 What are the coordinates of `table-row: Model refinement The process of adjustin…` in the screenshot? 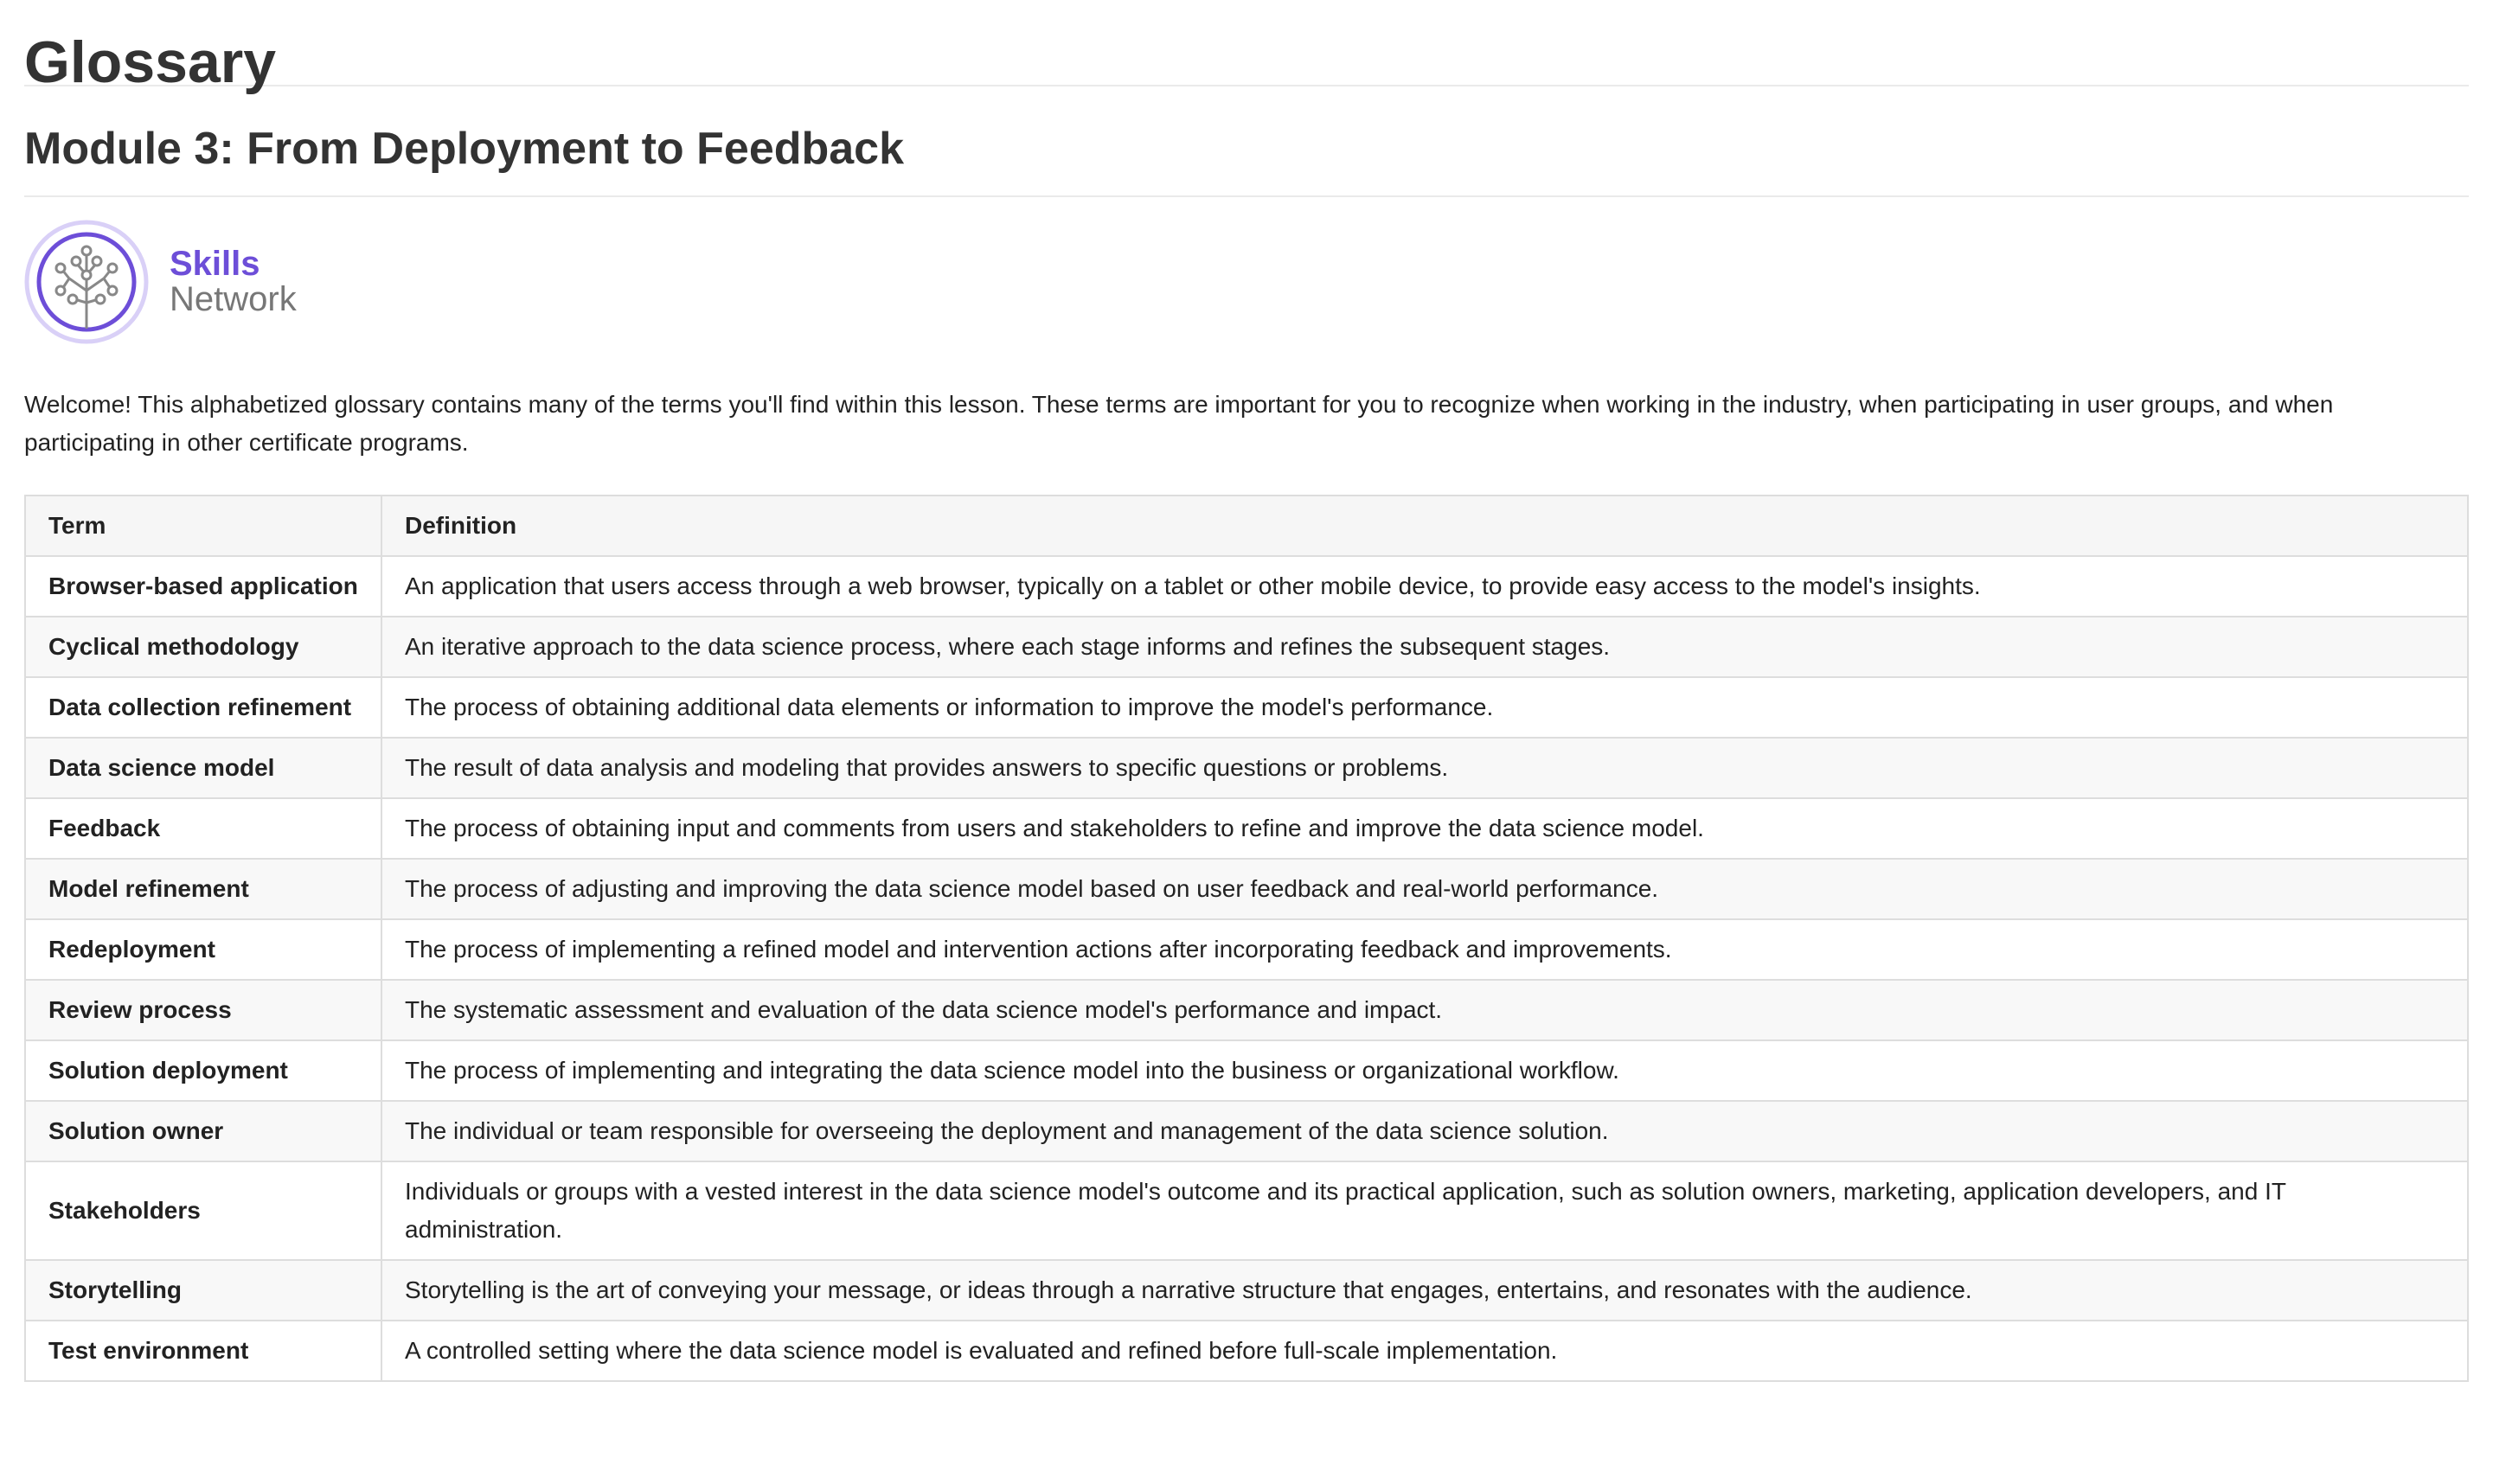 It's located at (1246, 889).